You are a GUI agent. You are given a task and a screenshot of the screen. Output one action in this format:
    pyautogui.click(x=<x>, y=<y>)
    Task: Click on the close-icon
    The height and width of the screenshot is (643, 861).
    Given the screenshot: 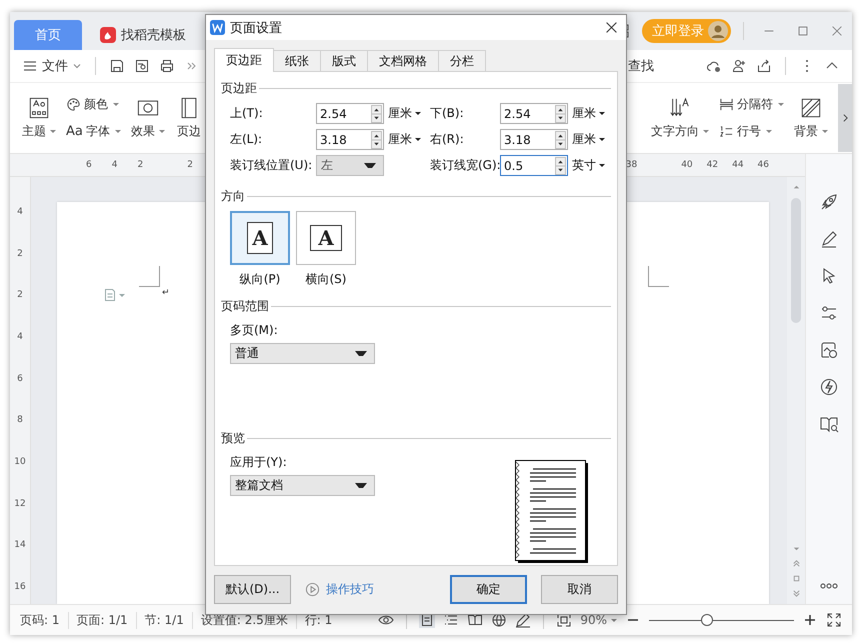 What is the action you would take?
    pyautogui.click(x=611, y=27)
    